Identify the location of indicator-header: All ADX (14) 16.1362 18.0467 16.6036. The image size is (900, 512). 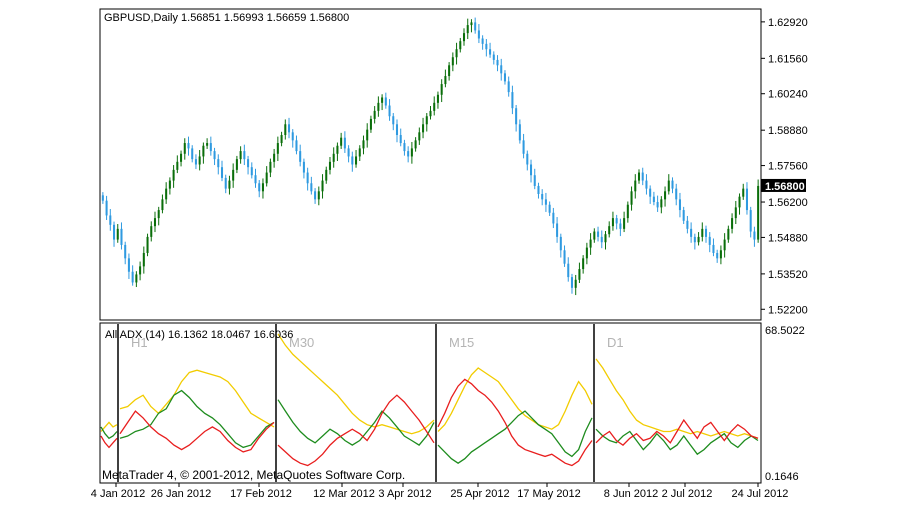
(199, 335).